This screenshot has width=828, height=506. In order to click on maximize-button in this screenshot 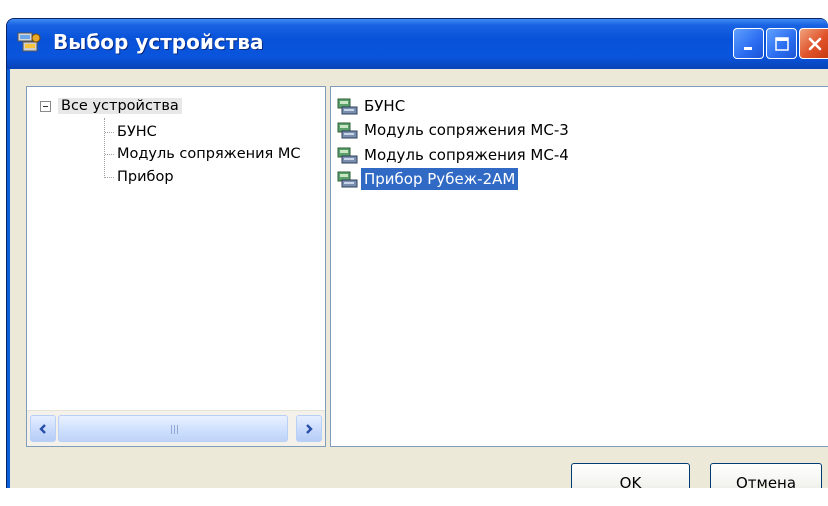, I will do `click(781, 43)`.